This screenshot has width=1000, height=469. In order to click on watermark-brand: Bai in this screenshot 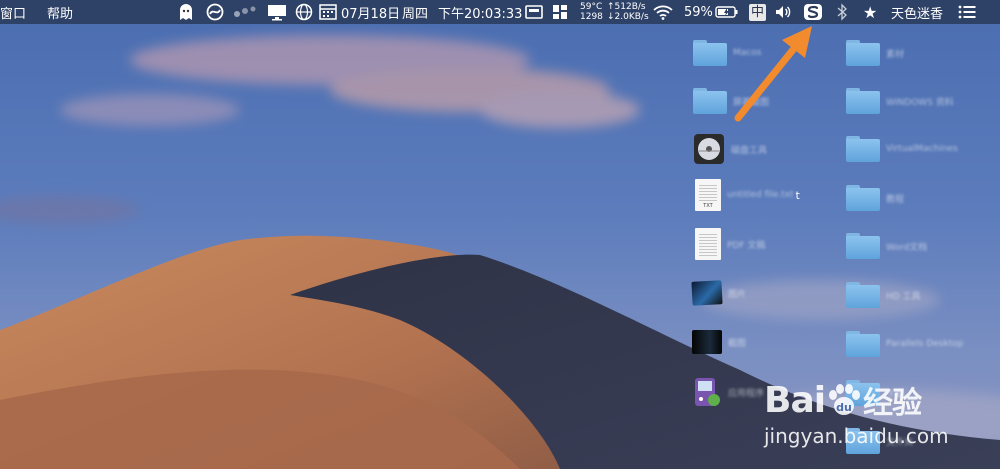, I will do `click(795, 400)`.